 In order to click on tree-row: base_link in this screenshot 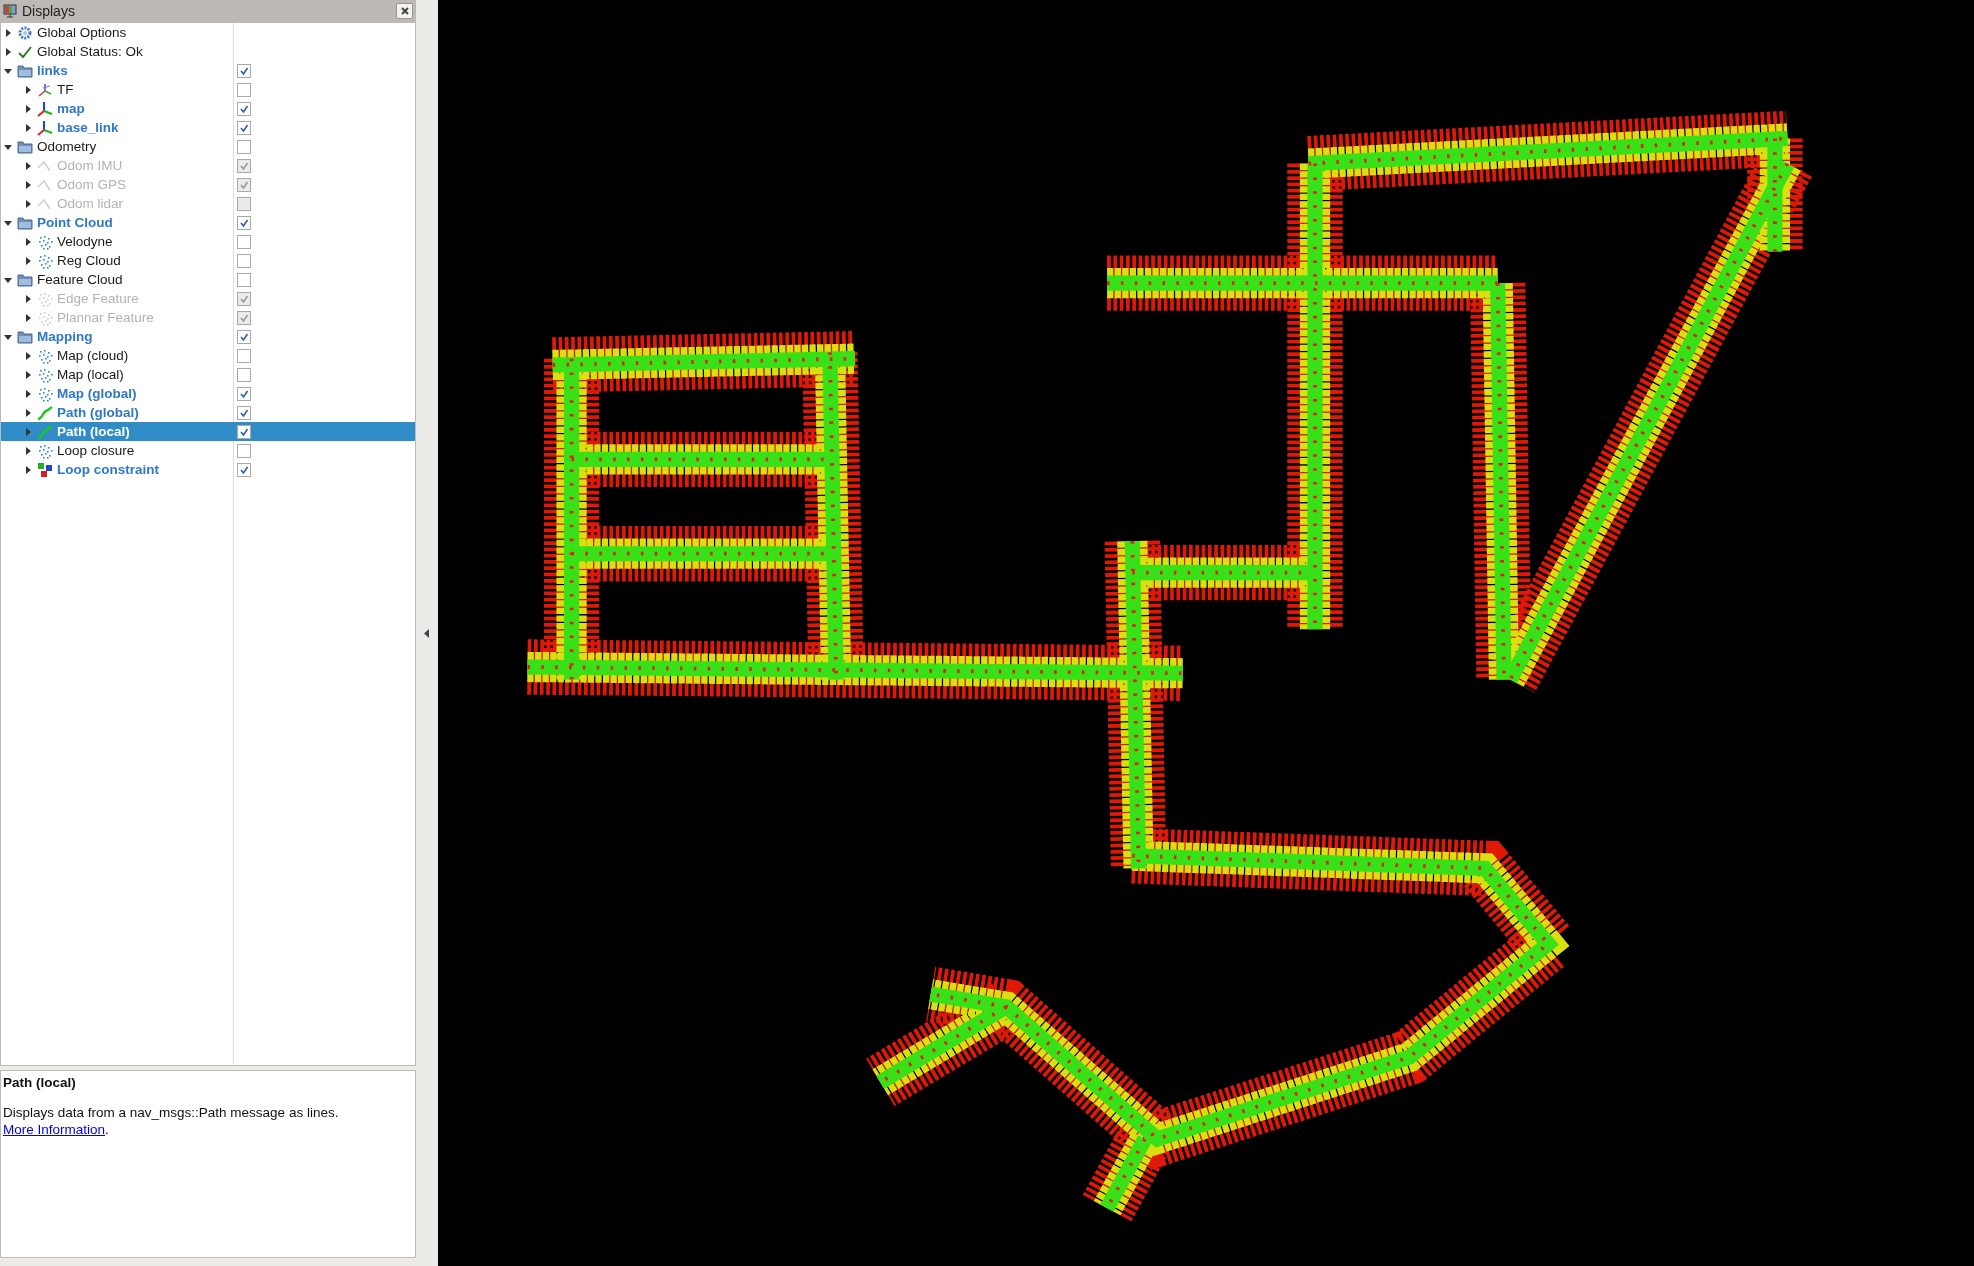, I will do `click(208, 127)`.